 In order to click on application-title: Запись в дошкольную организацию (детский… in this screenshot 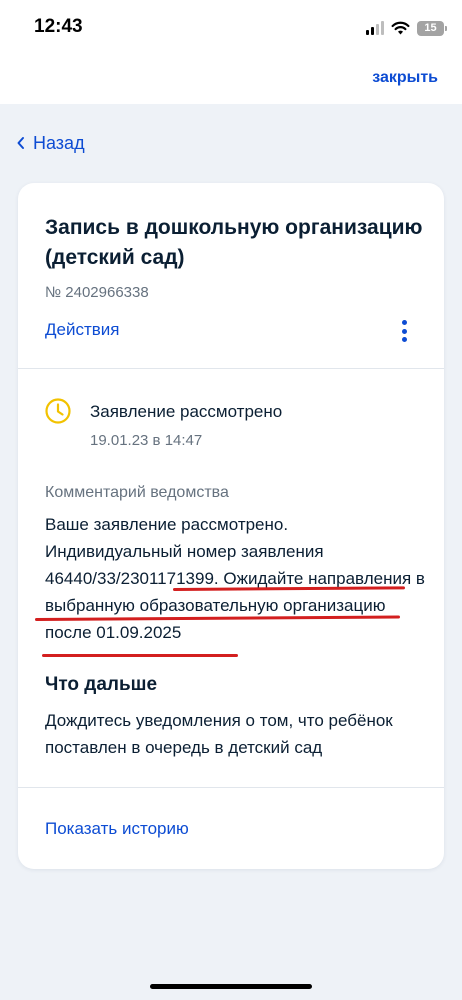, I will do `click(234, 242)`.